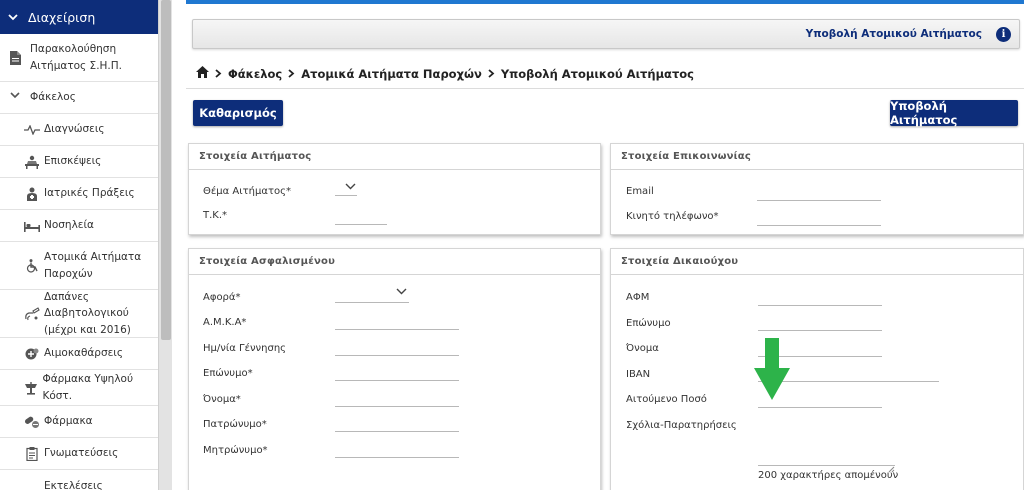 Image resolution: width=1024 pixels, height=490 pixels. Describe the element at coordinates (87, 313) in the screenshot. I see `sidebar-item-label: Δαπάνες Διαβητολογικού (μέχρι και 2016)` at that location.